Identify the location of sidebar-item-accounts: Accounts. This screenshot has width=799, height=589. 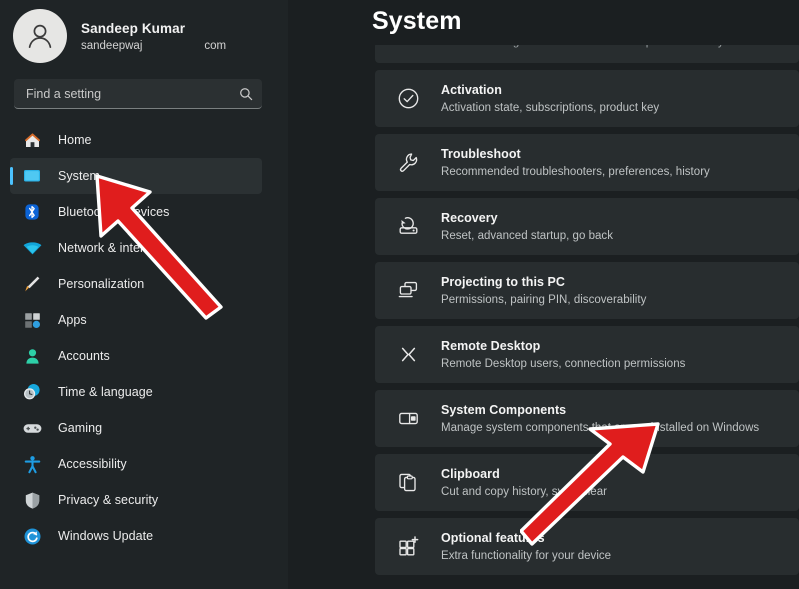
(136, 356).